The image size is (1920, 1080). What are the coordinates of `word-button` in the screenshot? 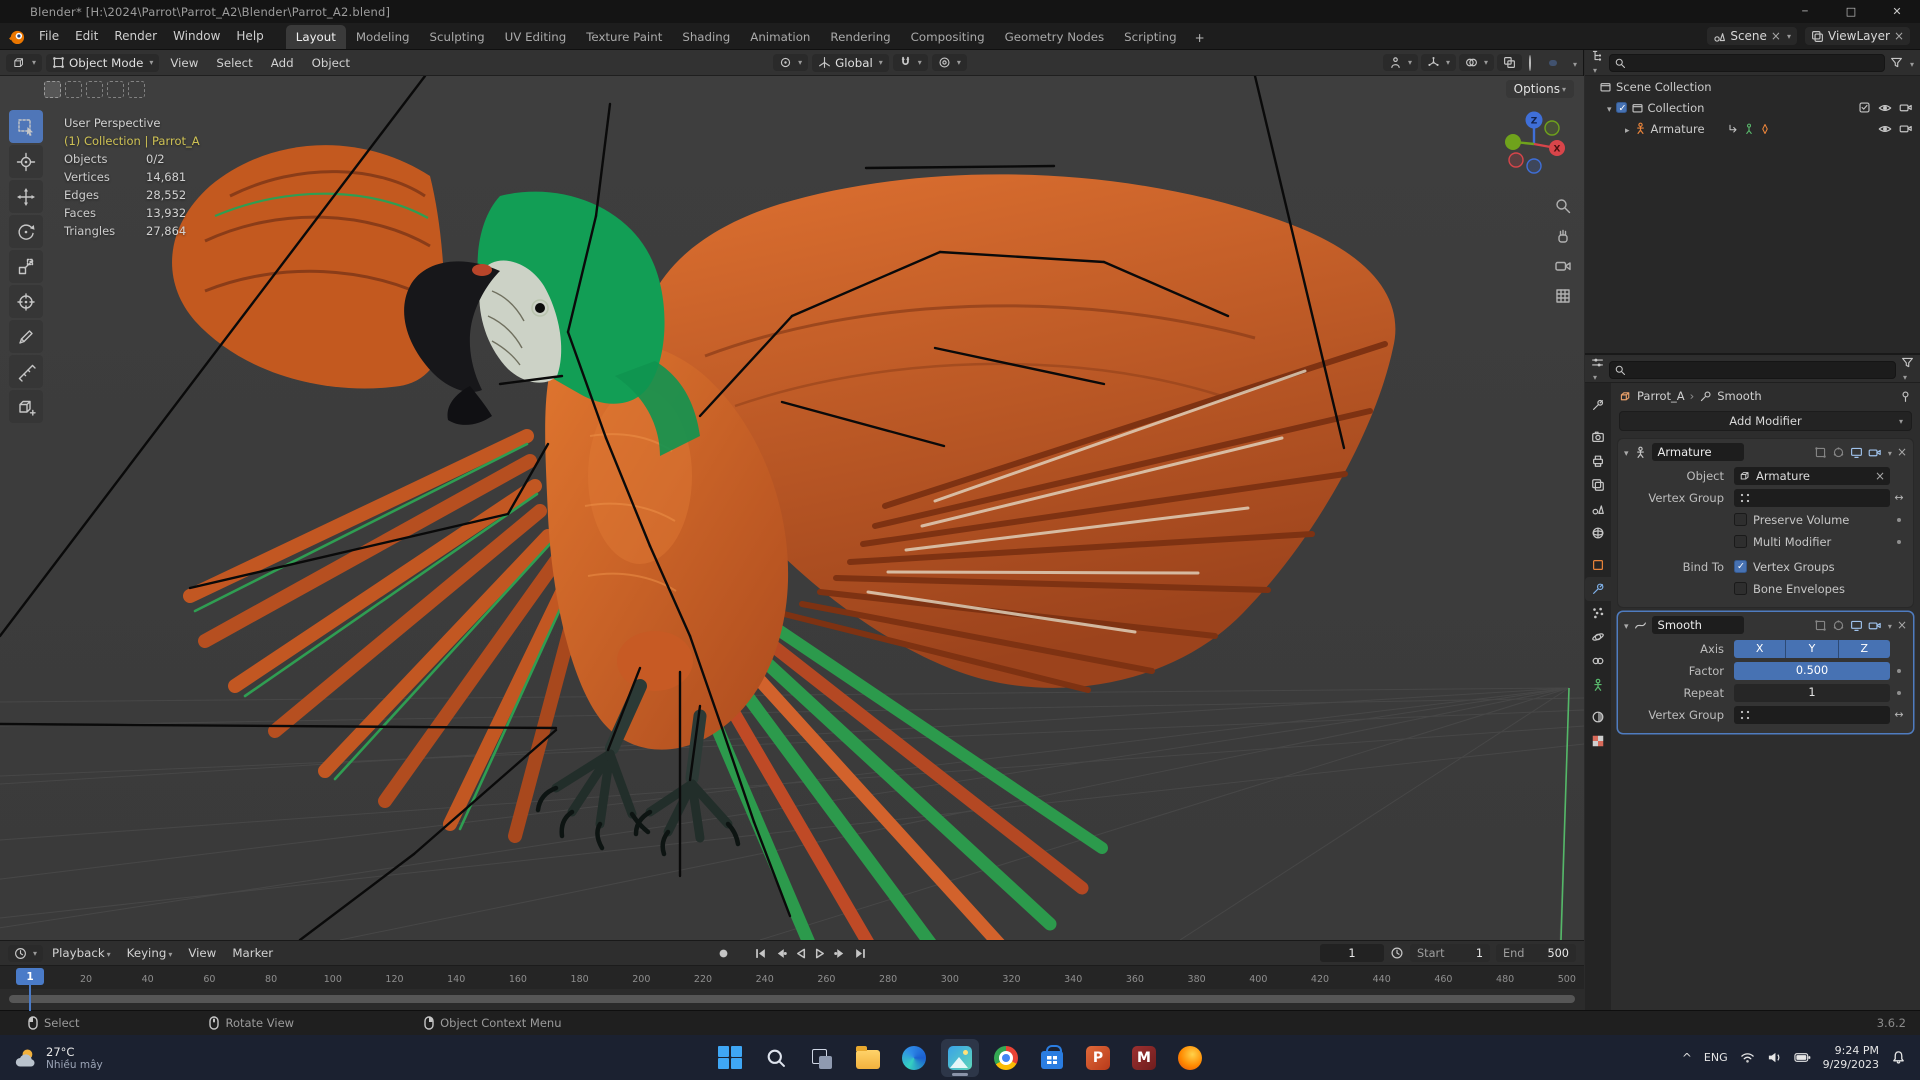 It's located at (1144, 1058).